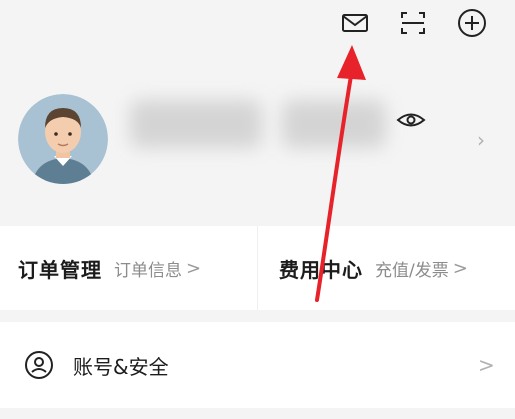 This screenshot has width=515, height=419. Describe the element at coordinates (257, 26) in the screenshot. I see `top-bar` at that location.